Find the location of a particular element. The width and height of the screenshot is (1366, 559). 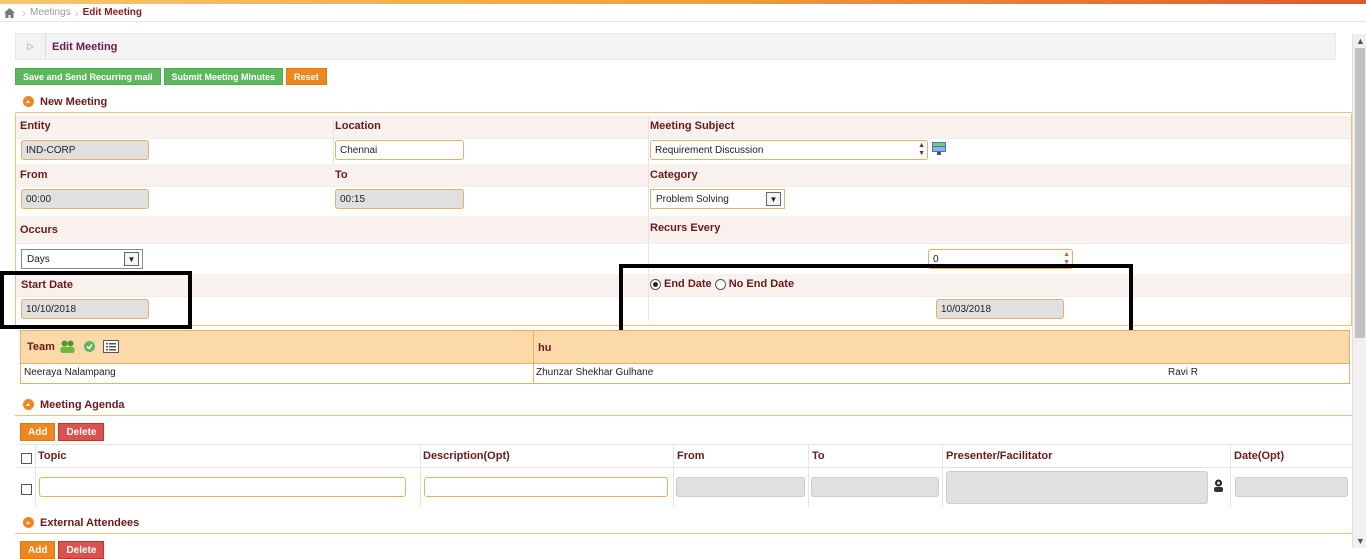

person-search-icon is located at coordinates (1218, 487).